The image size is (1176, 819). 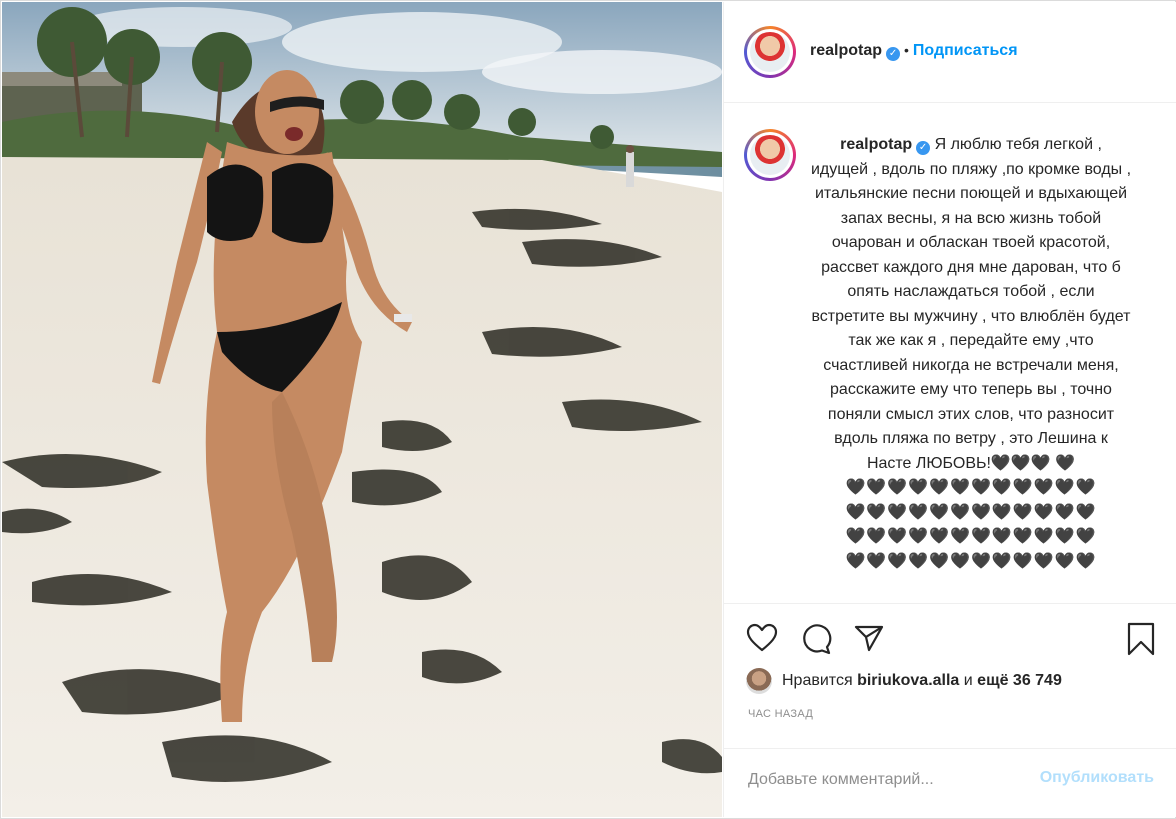 What do you see at coordinates (817, 680) in the screenshot?
I see `likes-prefix: Нравится` at bounding box center [817, 680].